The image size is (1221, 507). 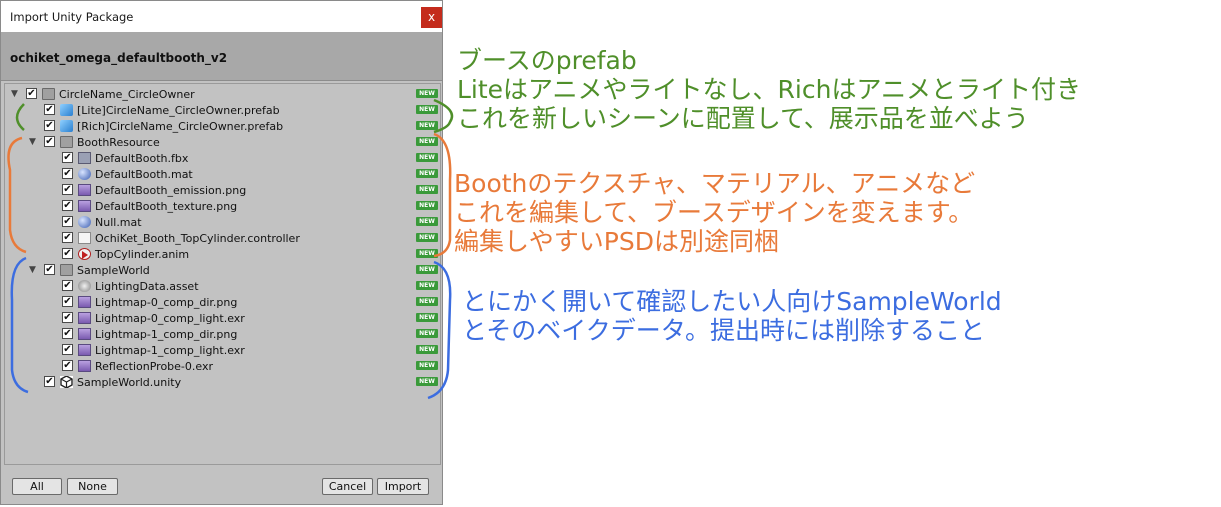 What do you see at coordinates (715, 183) in the screenshot?
I see `orange-note-line-1: Boothのテクスチャ、マテリアル、アニメなど` at bounding box center [715, 183].